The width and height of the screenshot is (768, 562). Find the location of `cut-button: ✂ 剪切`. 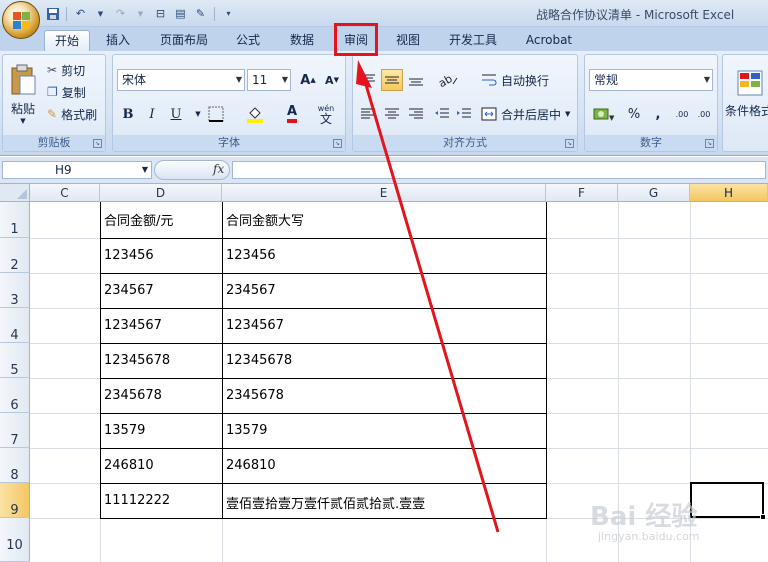

cut-button: ✂ 剪切 is located at coordinates (66, 70).